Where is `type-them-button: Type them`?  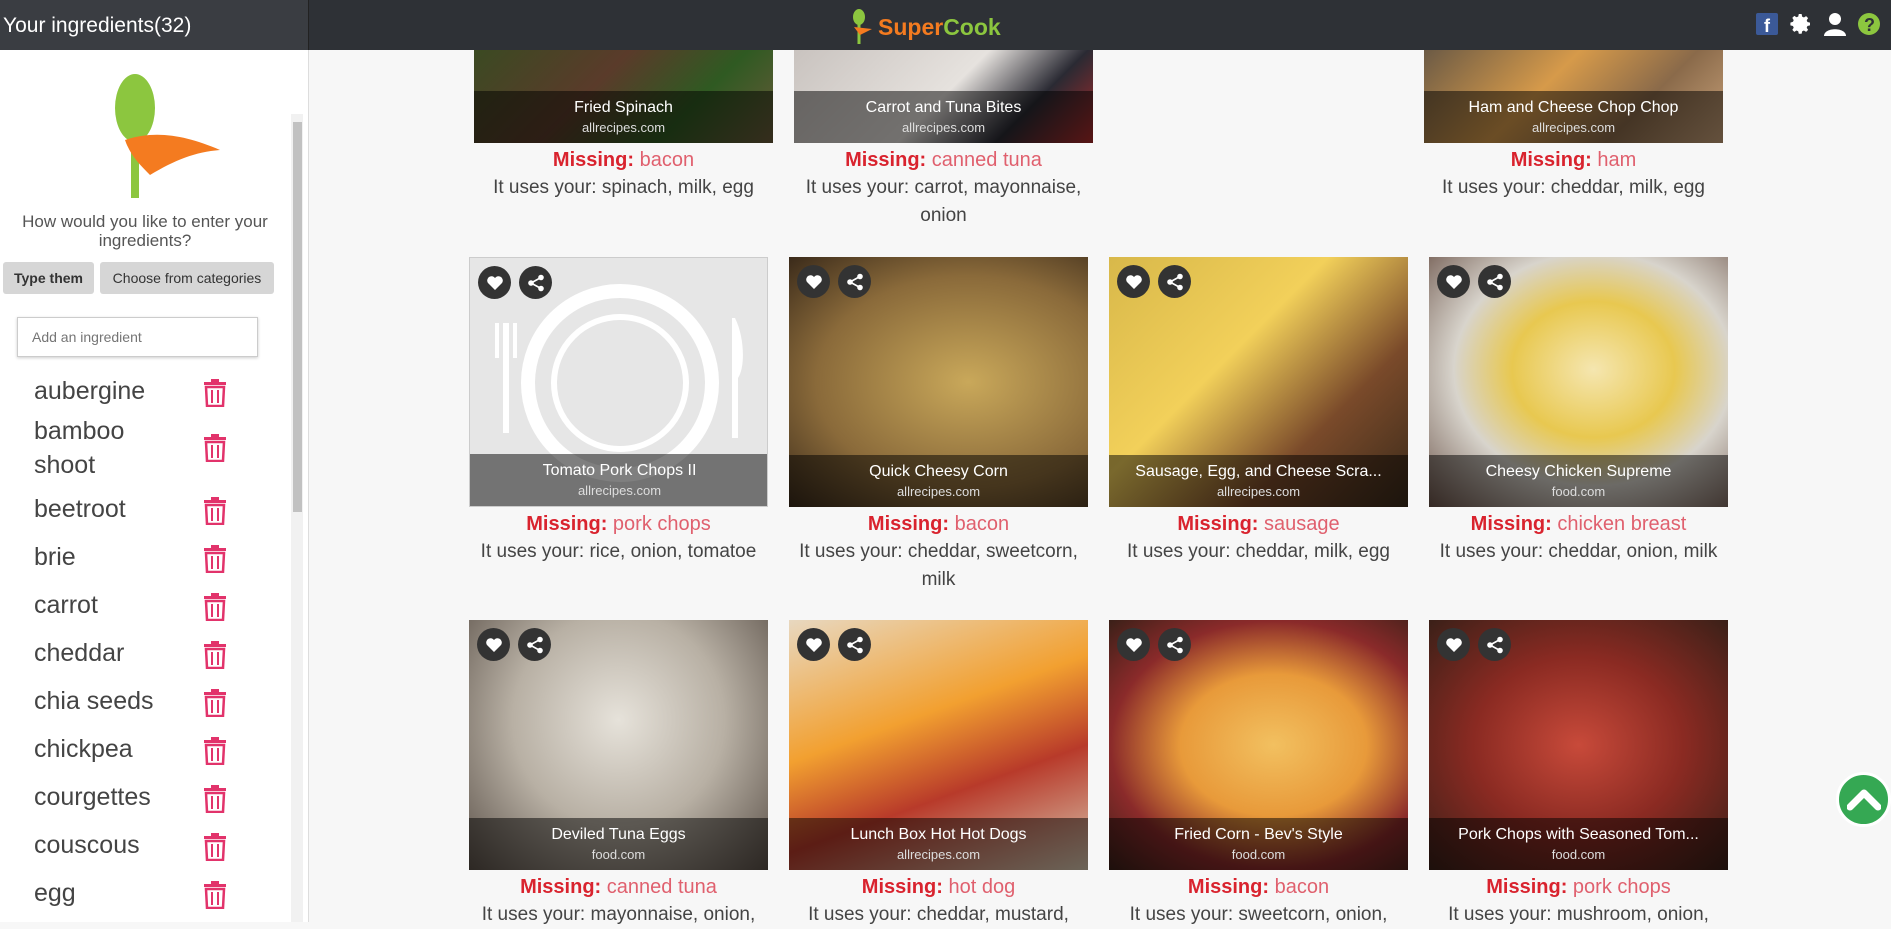 type-them-button: Type them is located at coordinates (48, 278).